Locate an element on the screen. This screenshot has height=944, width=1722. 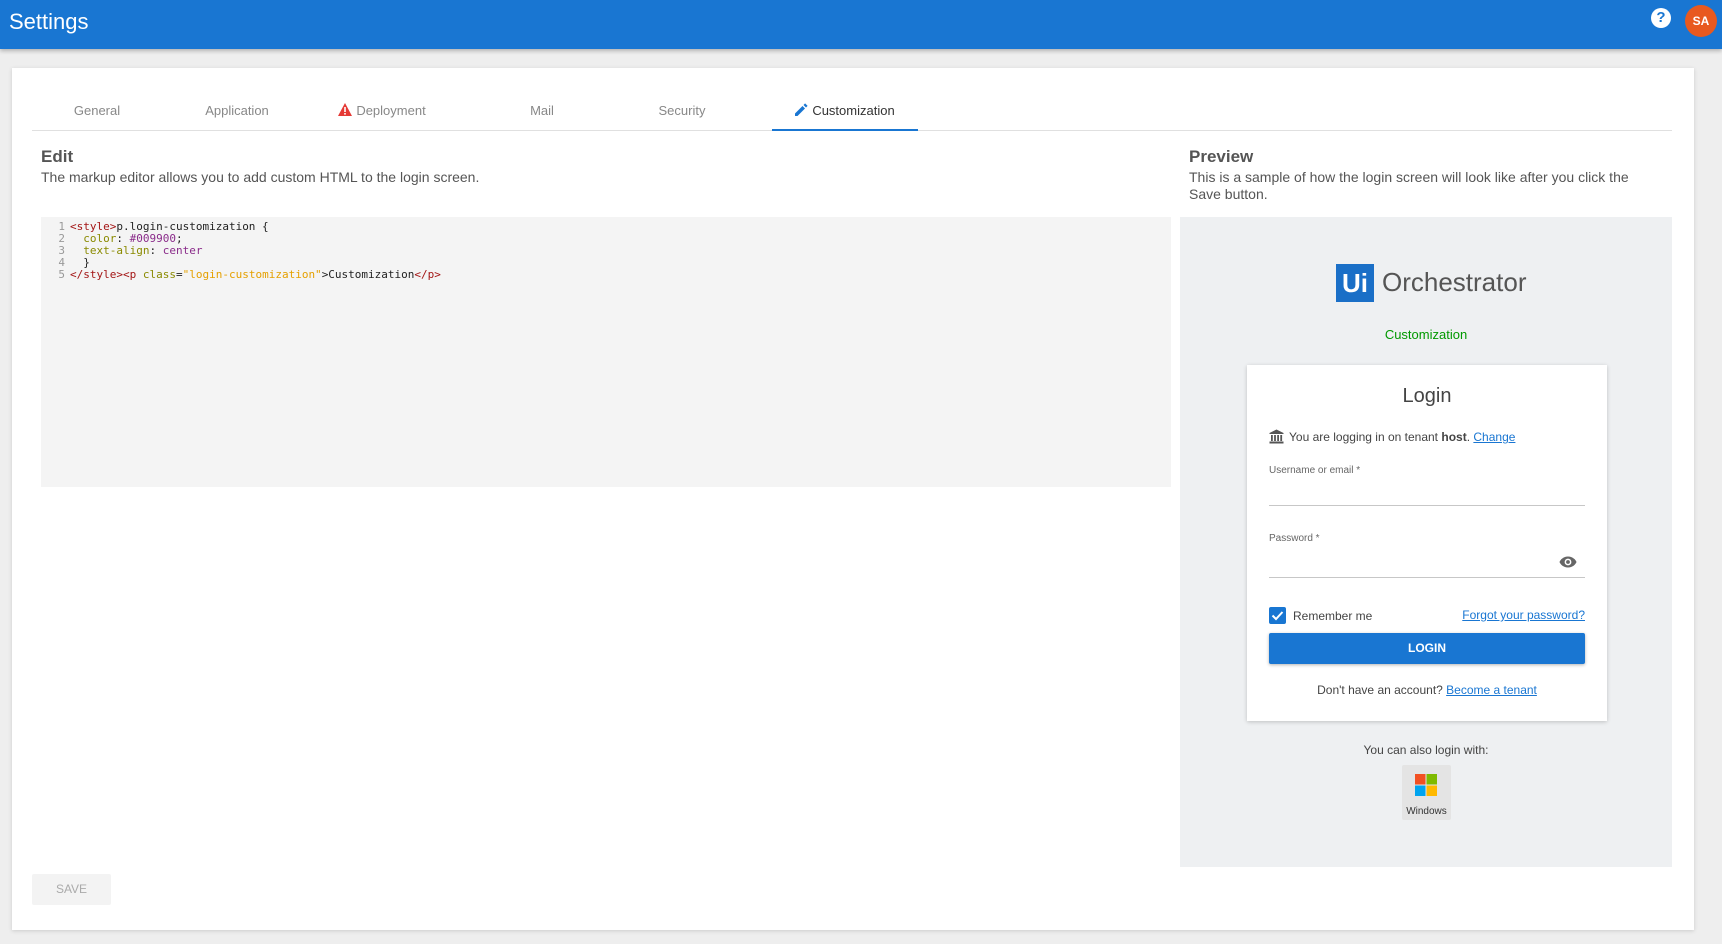
tenant-prefix: You are logging in on tenant is located at coordinates (1365, 437).